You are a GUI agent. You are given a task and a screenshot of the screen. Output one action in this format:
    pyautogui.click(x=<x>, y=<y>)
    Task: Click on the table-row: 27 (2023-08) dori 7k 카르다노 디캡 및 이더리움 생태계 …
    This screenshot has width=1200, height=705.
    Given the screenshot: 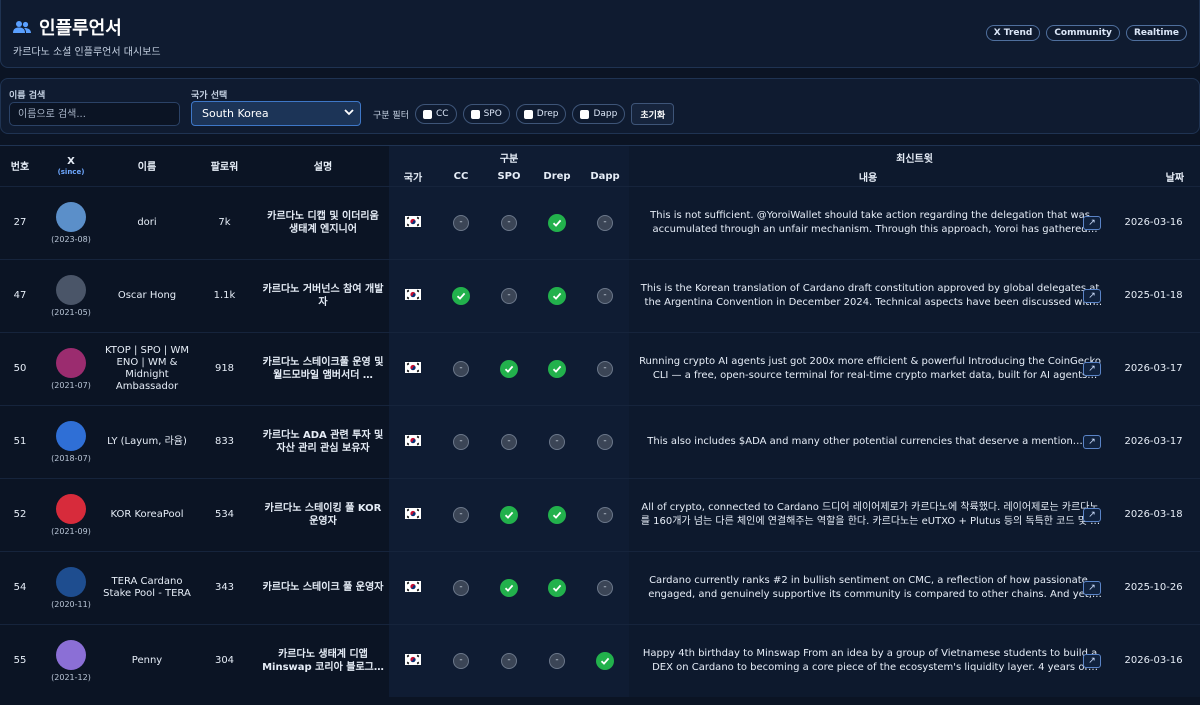 What is the action you would take?
    pyautogui.click(x=600, y=222)
    